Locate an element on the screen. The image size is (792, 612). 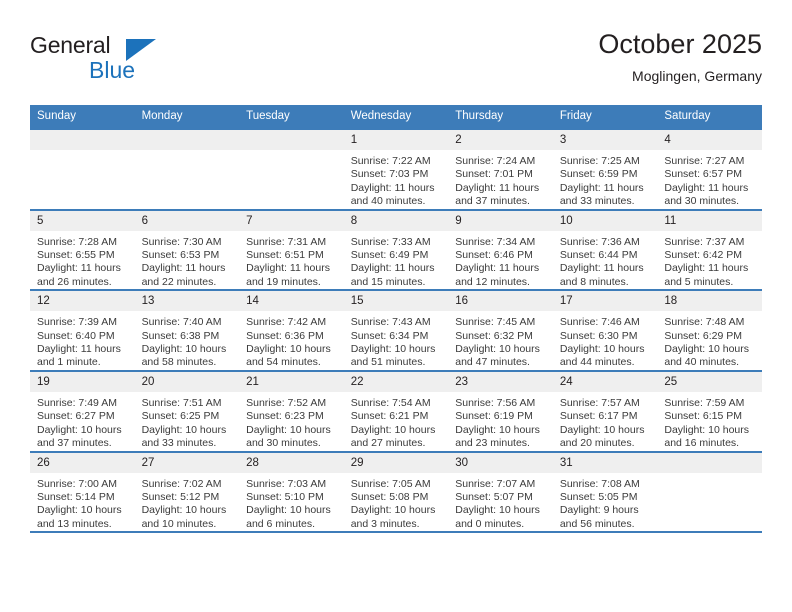
day-number: 14 is located at coordinates (291, 301).